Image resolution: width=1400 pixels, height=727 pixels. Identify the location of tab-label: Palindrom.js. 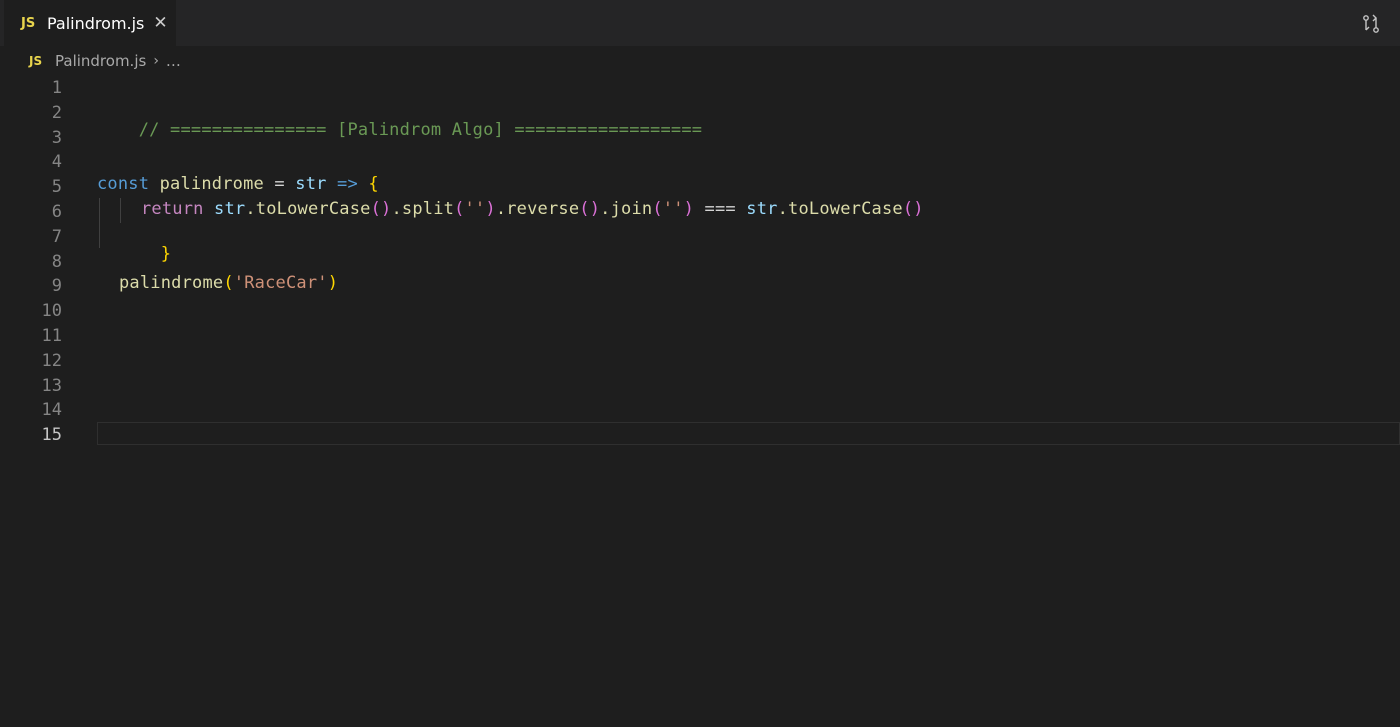
(96, 23).